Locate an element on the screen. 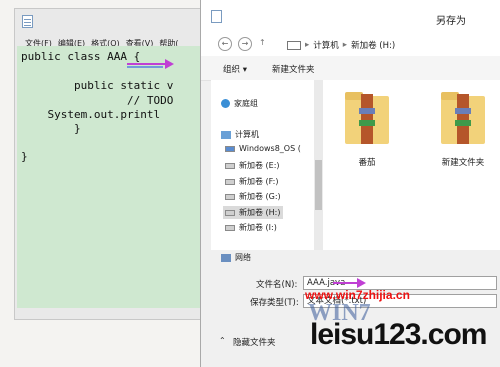 The image size is (500, 367). nav-item-homegroup: 家庭组 is located at coordinates (239, 103).